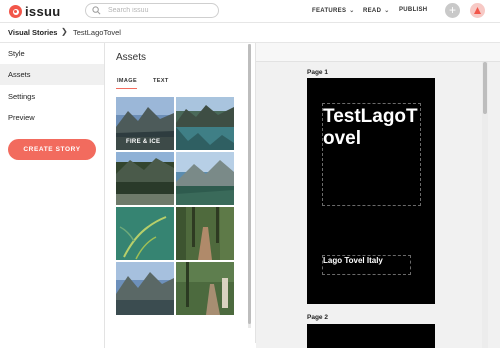 Image resolution: width=500 pixels, height=348 pixels. What do you see at coordinates (145, 123) in the screenshot?
I see `image-tile: FIRE & ICE` at bounding box center [145, 123].